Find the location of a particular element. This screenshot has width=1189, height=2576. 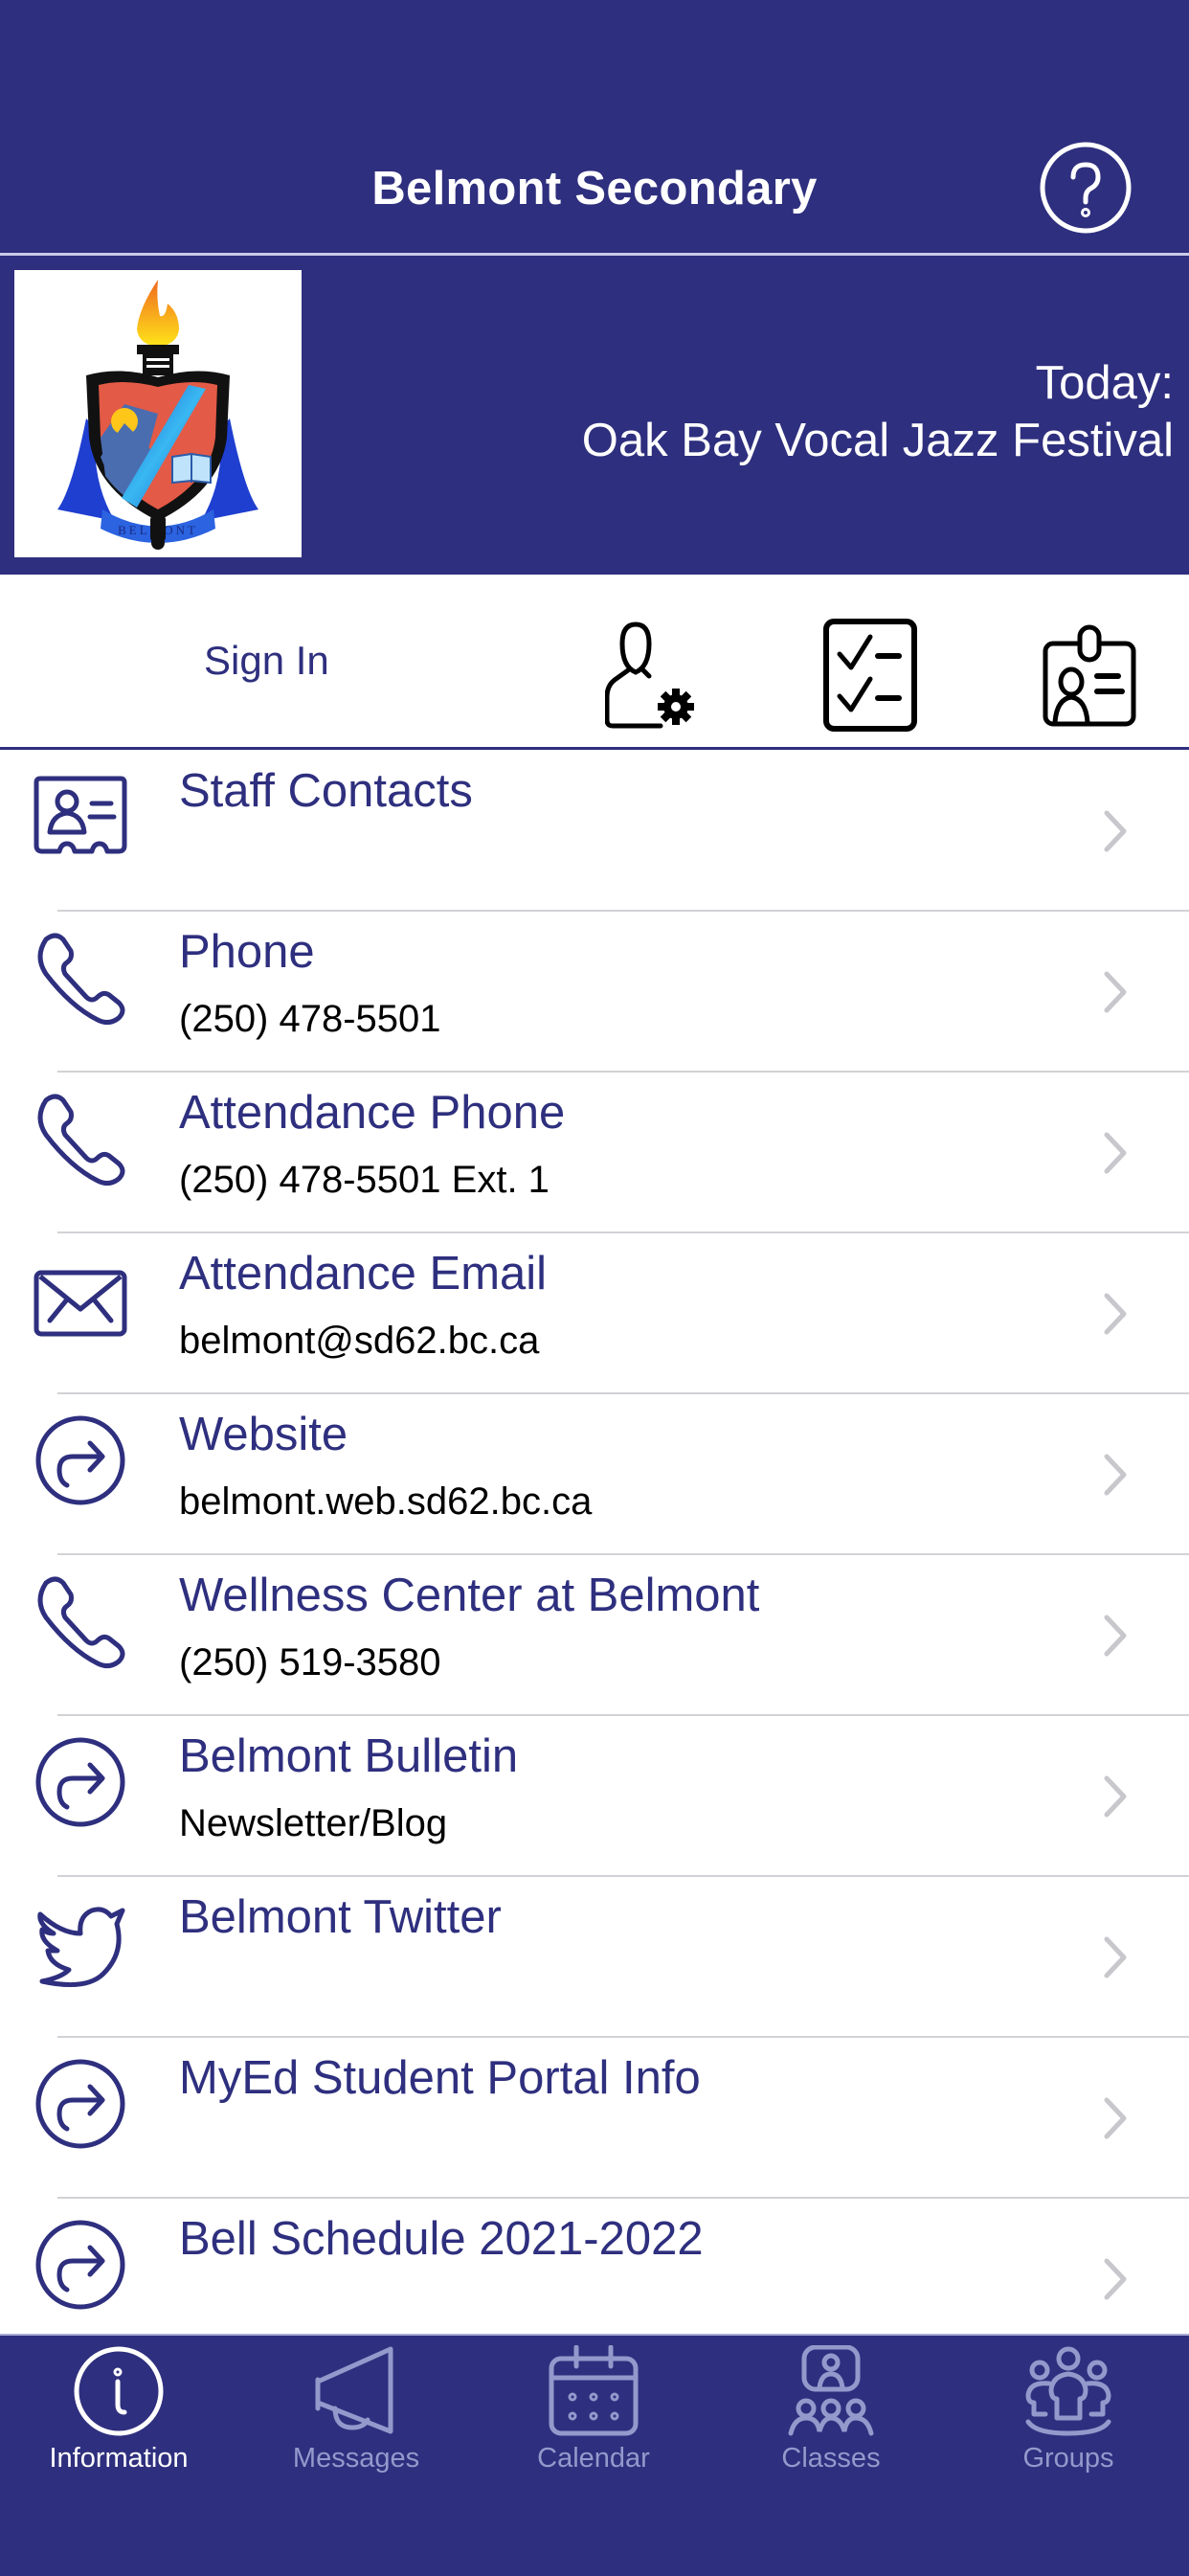

tab-classes: Classes is located at coordinates (831, 2412).